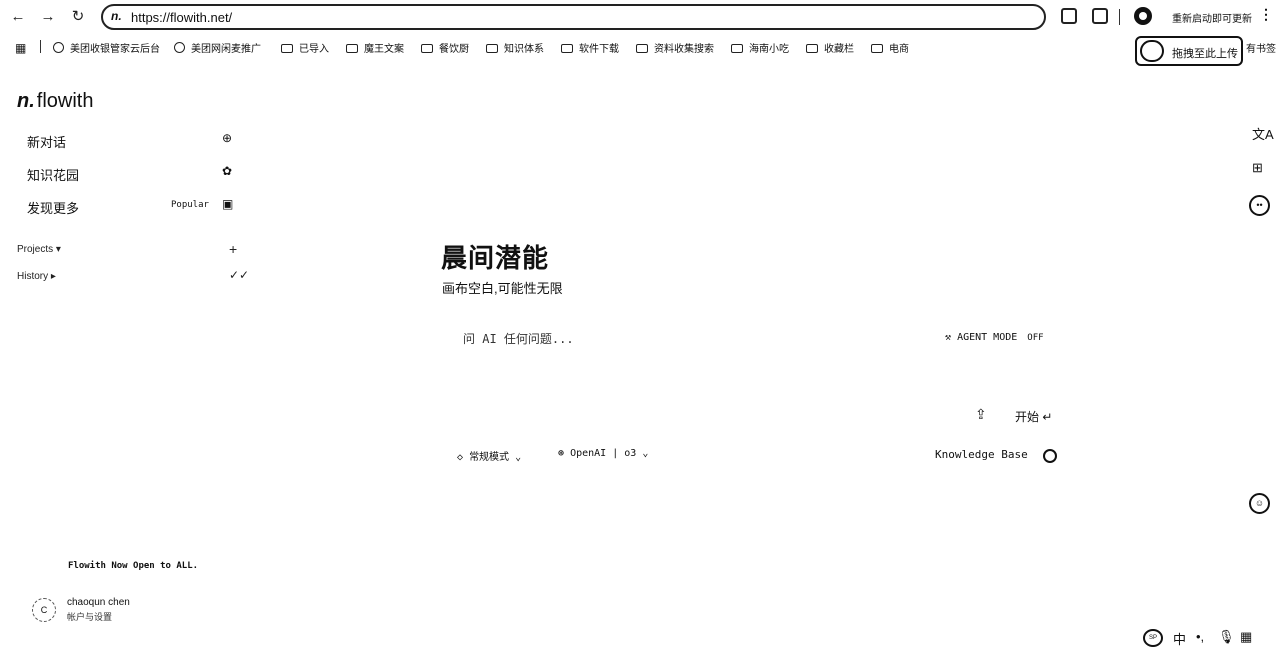 This screenshot has height=647, width=1280. What do you see at coordinates (1259, 205) in the screenshot?
I see `assistant-icon: ••` at bounding box center [1259, 205].